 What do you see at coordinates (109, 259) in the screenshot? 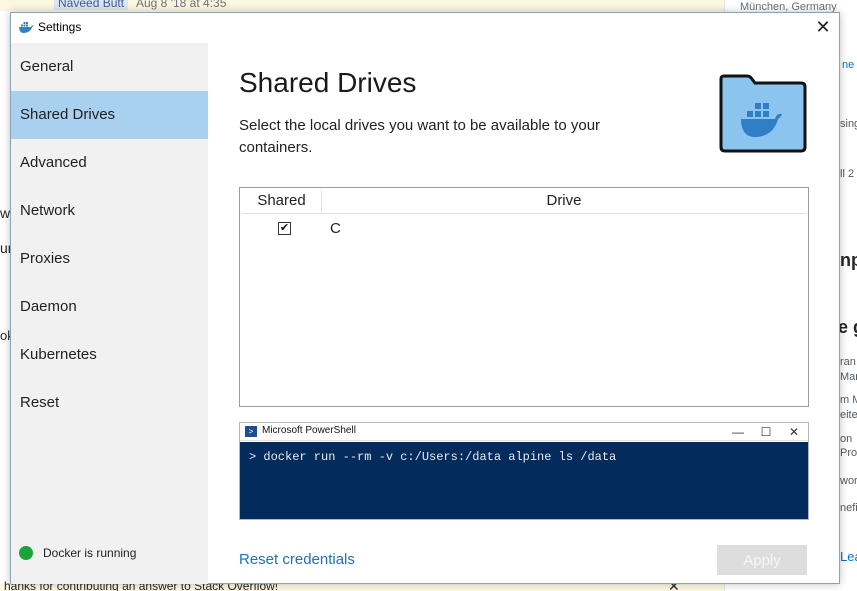
I see `sidebar-item-proxies: Proxies` at bounding box center [109, 259].